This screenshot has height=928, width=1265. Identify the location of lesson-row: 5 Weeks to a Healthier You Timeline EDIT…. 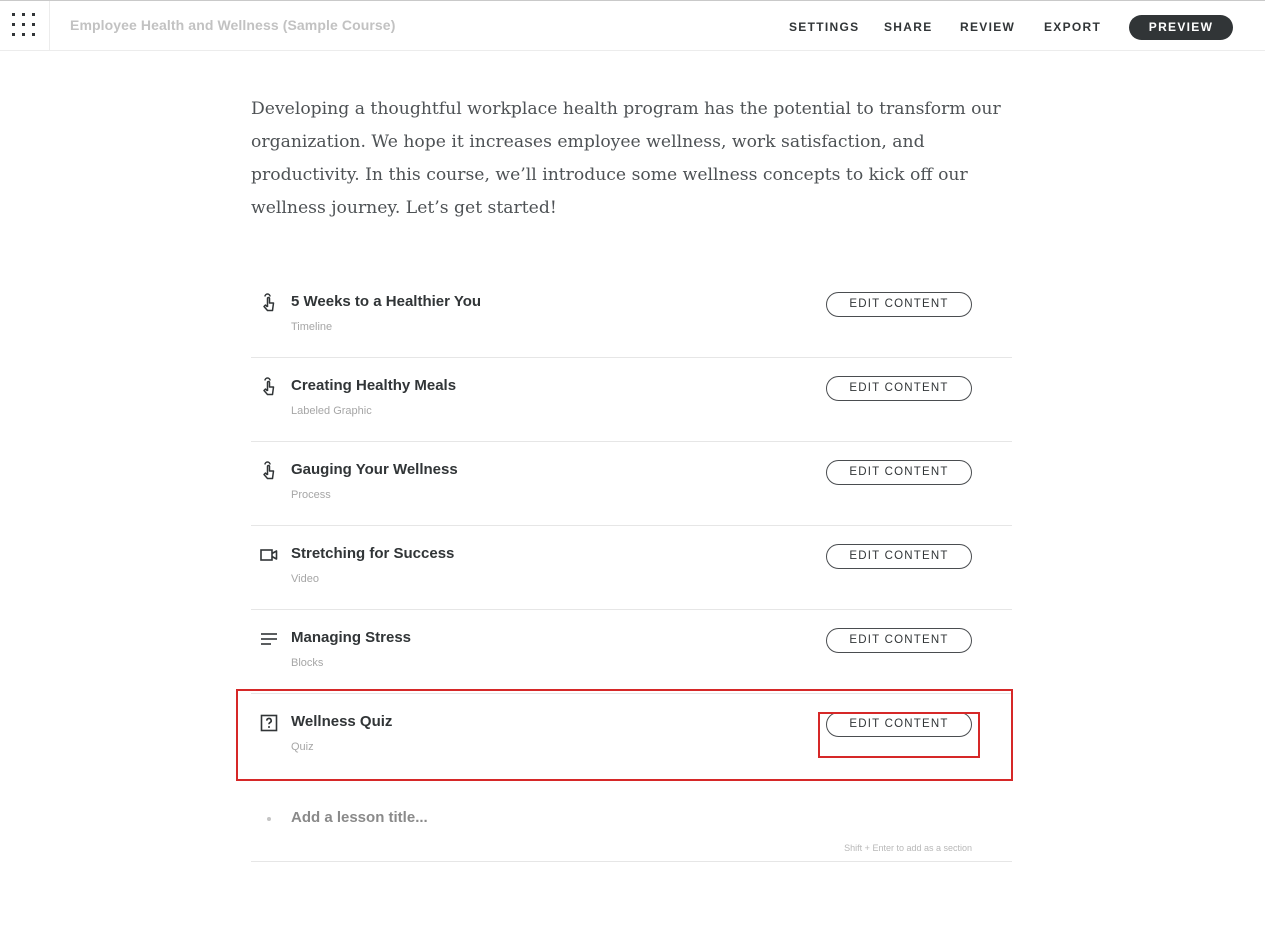
(631, 316).